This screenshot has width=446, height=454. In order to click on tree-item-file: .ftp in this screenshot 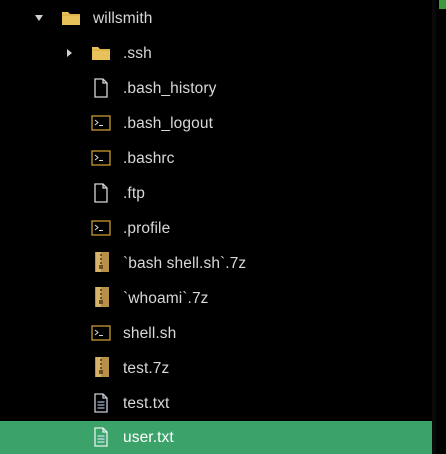, I will do `click(218, 193)`.